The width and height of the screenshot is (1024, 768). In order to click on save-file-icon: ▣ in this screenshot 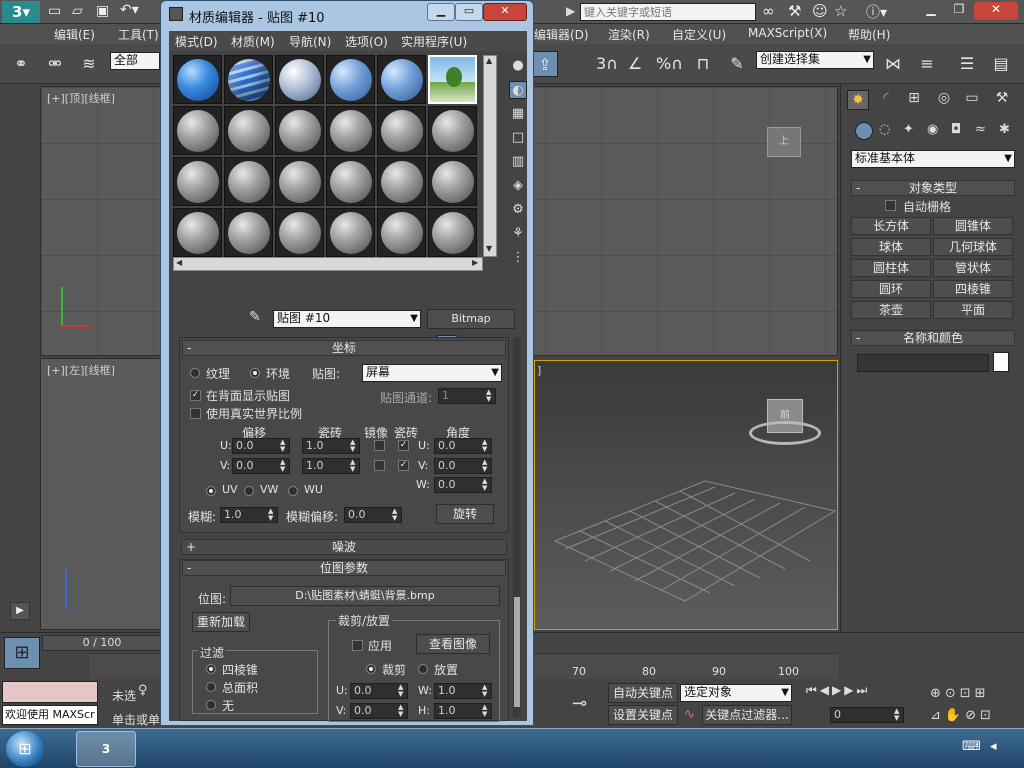, I will do `click(105, 12)`.